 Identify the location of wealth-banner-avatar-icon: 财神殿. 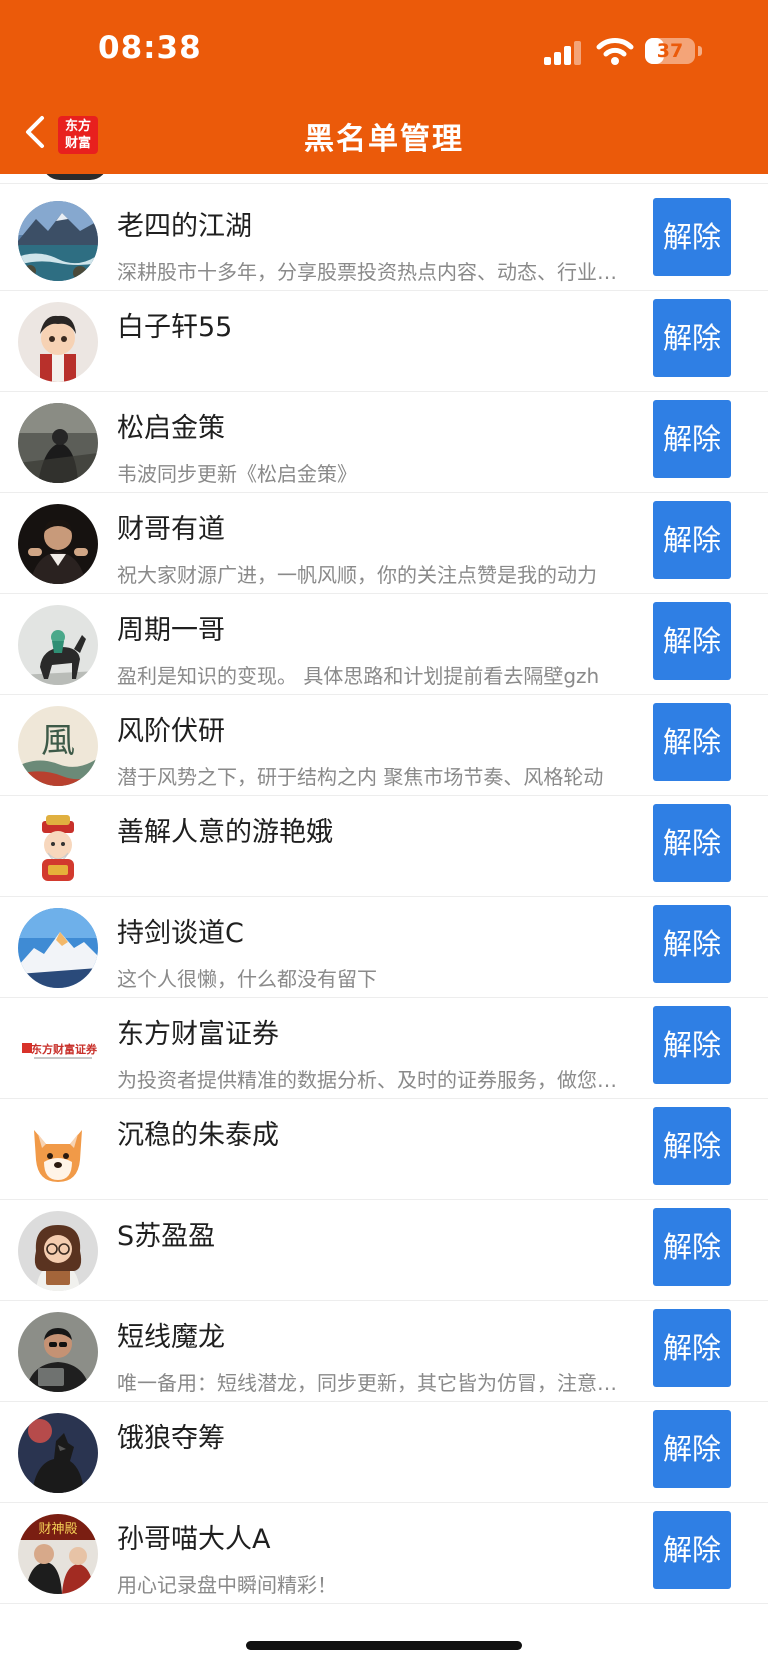
(58, 1554).